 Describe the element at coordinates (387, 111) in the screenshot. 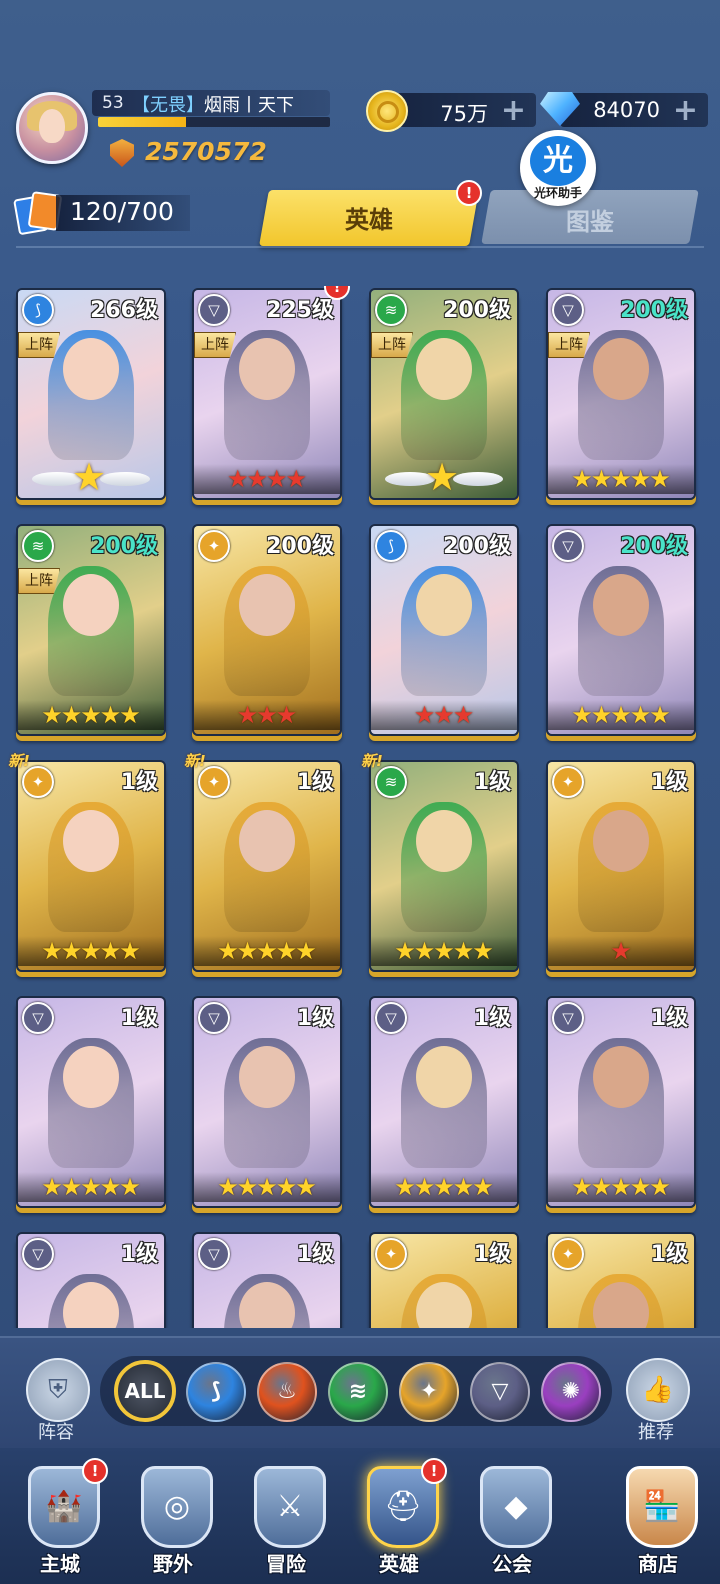

I see `gold-coin-icon` at that location.